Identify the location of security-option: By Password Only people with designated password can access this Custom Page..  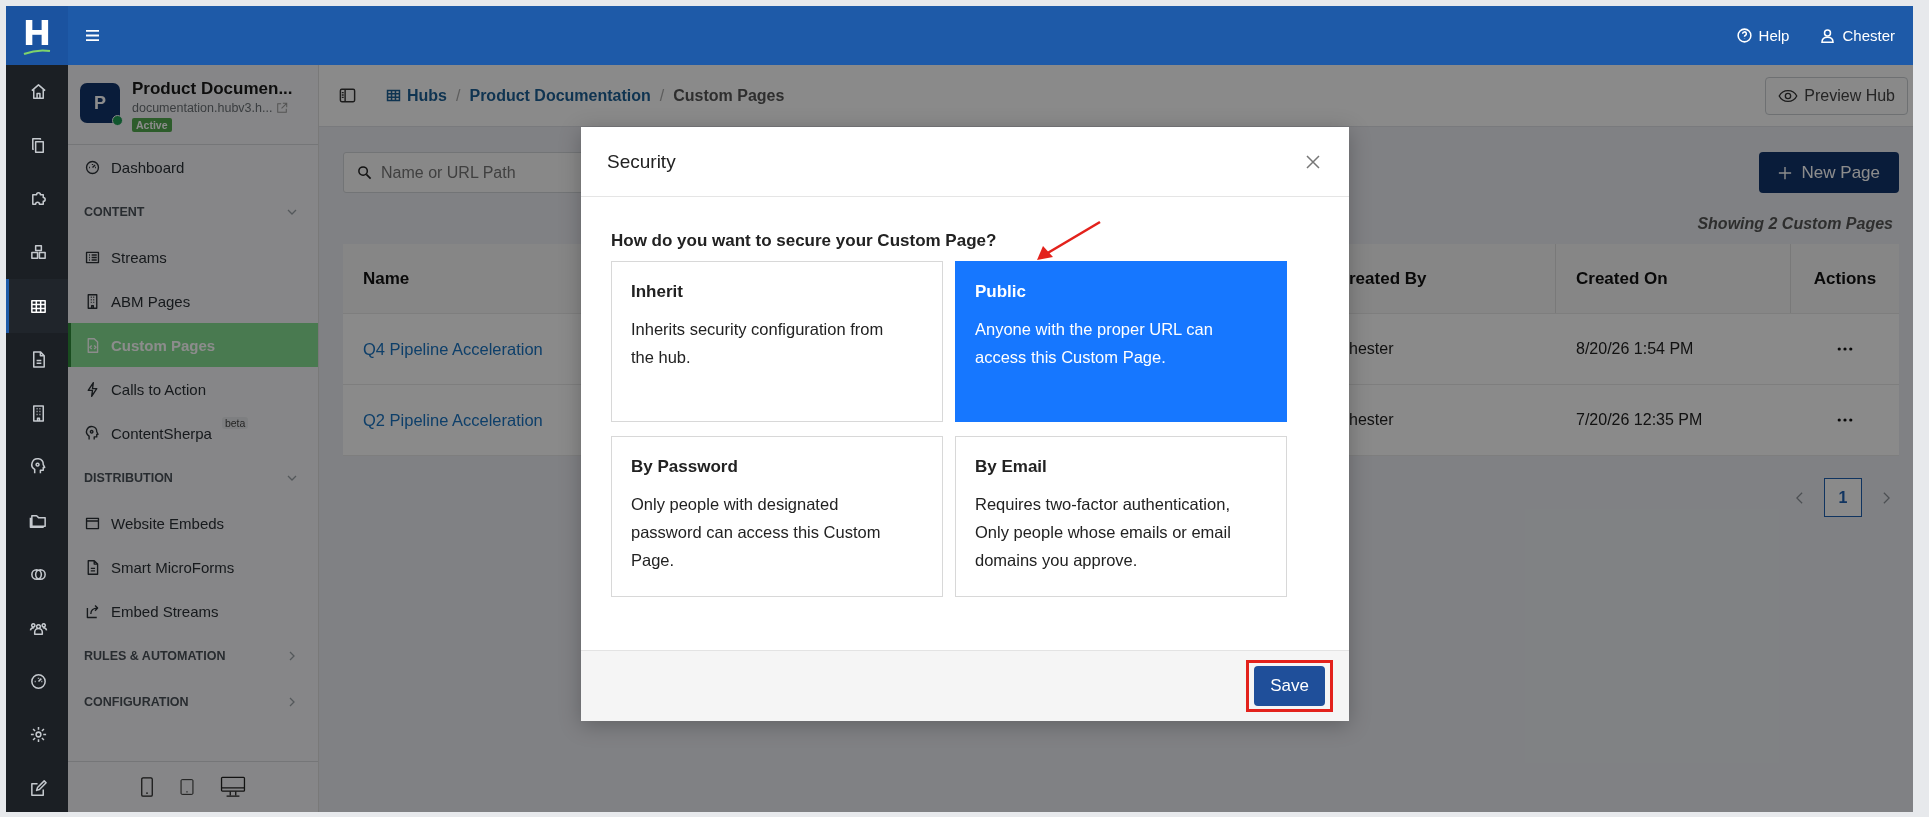
(777, 516).